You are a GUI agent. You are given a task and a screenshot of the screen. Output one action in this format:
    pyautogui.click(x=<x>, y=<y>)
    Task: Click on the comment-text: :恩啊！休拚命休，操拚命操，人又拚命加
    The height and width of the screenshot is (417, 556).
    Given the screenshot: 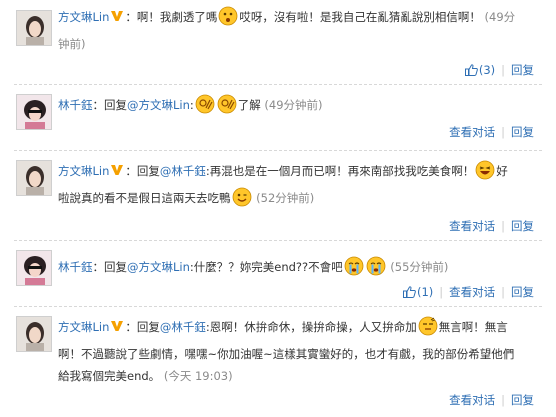 What is the action you would take?
    pyautogui.click(x=311, y=327)
    